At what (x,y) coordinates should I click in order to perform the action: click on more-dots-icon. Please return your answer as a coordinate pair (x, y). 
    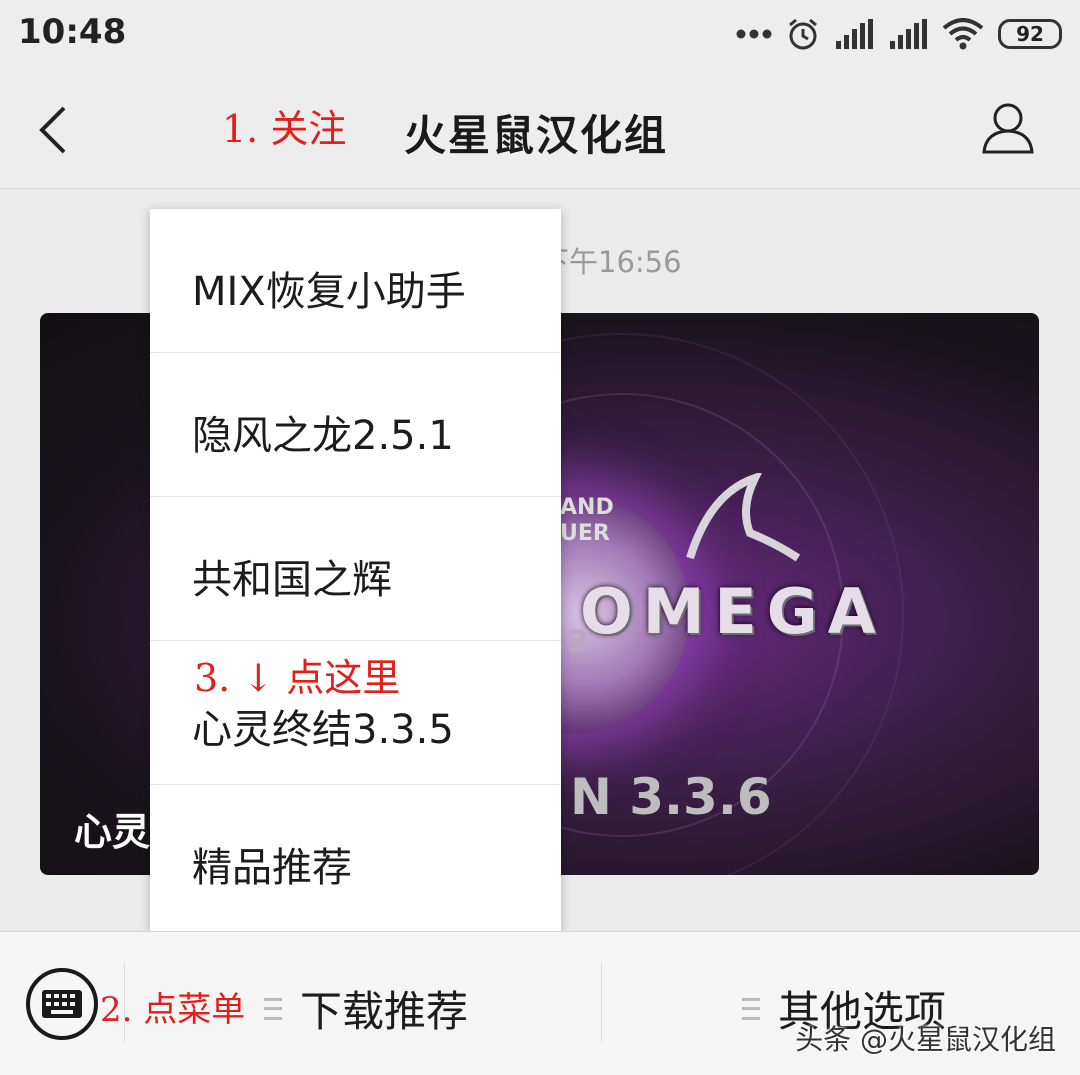
    Looking at the image, I should click on (754, 34).